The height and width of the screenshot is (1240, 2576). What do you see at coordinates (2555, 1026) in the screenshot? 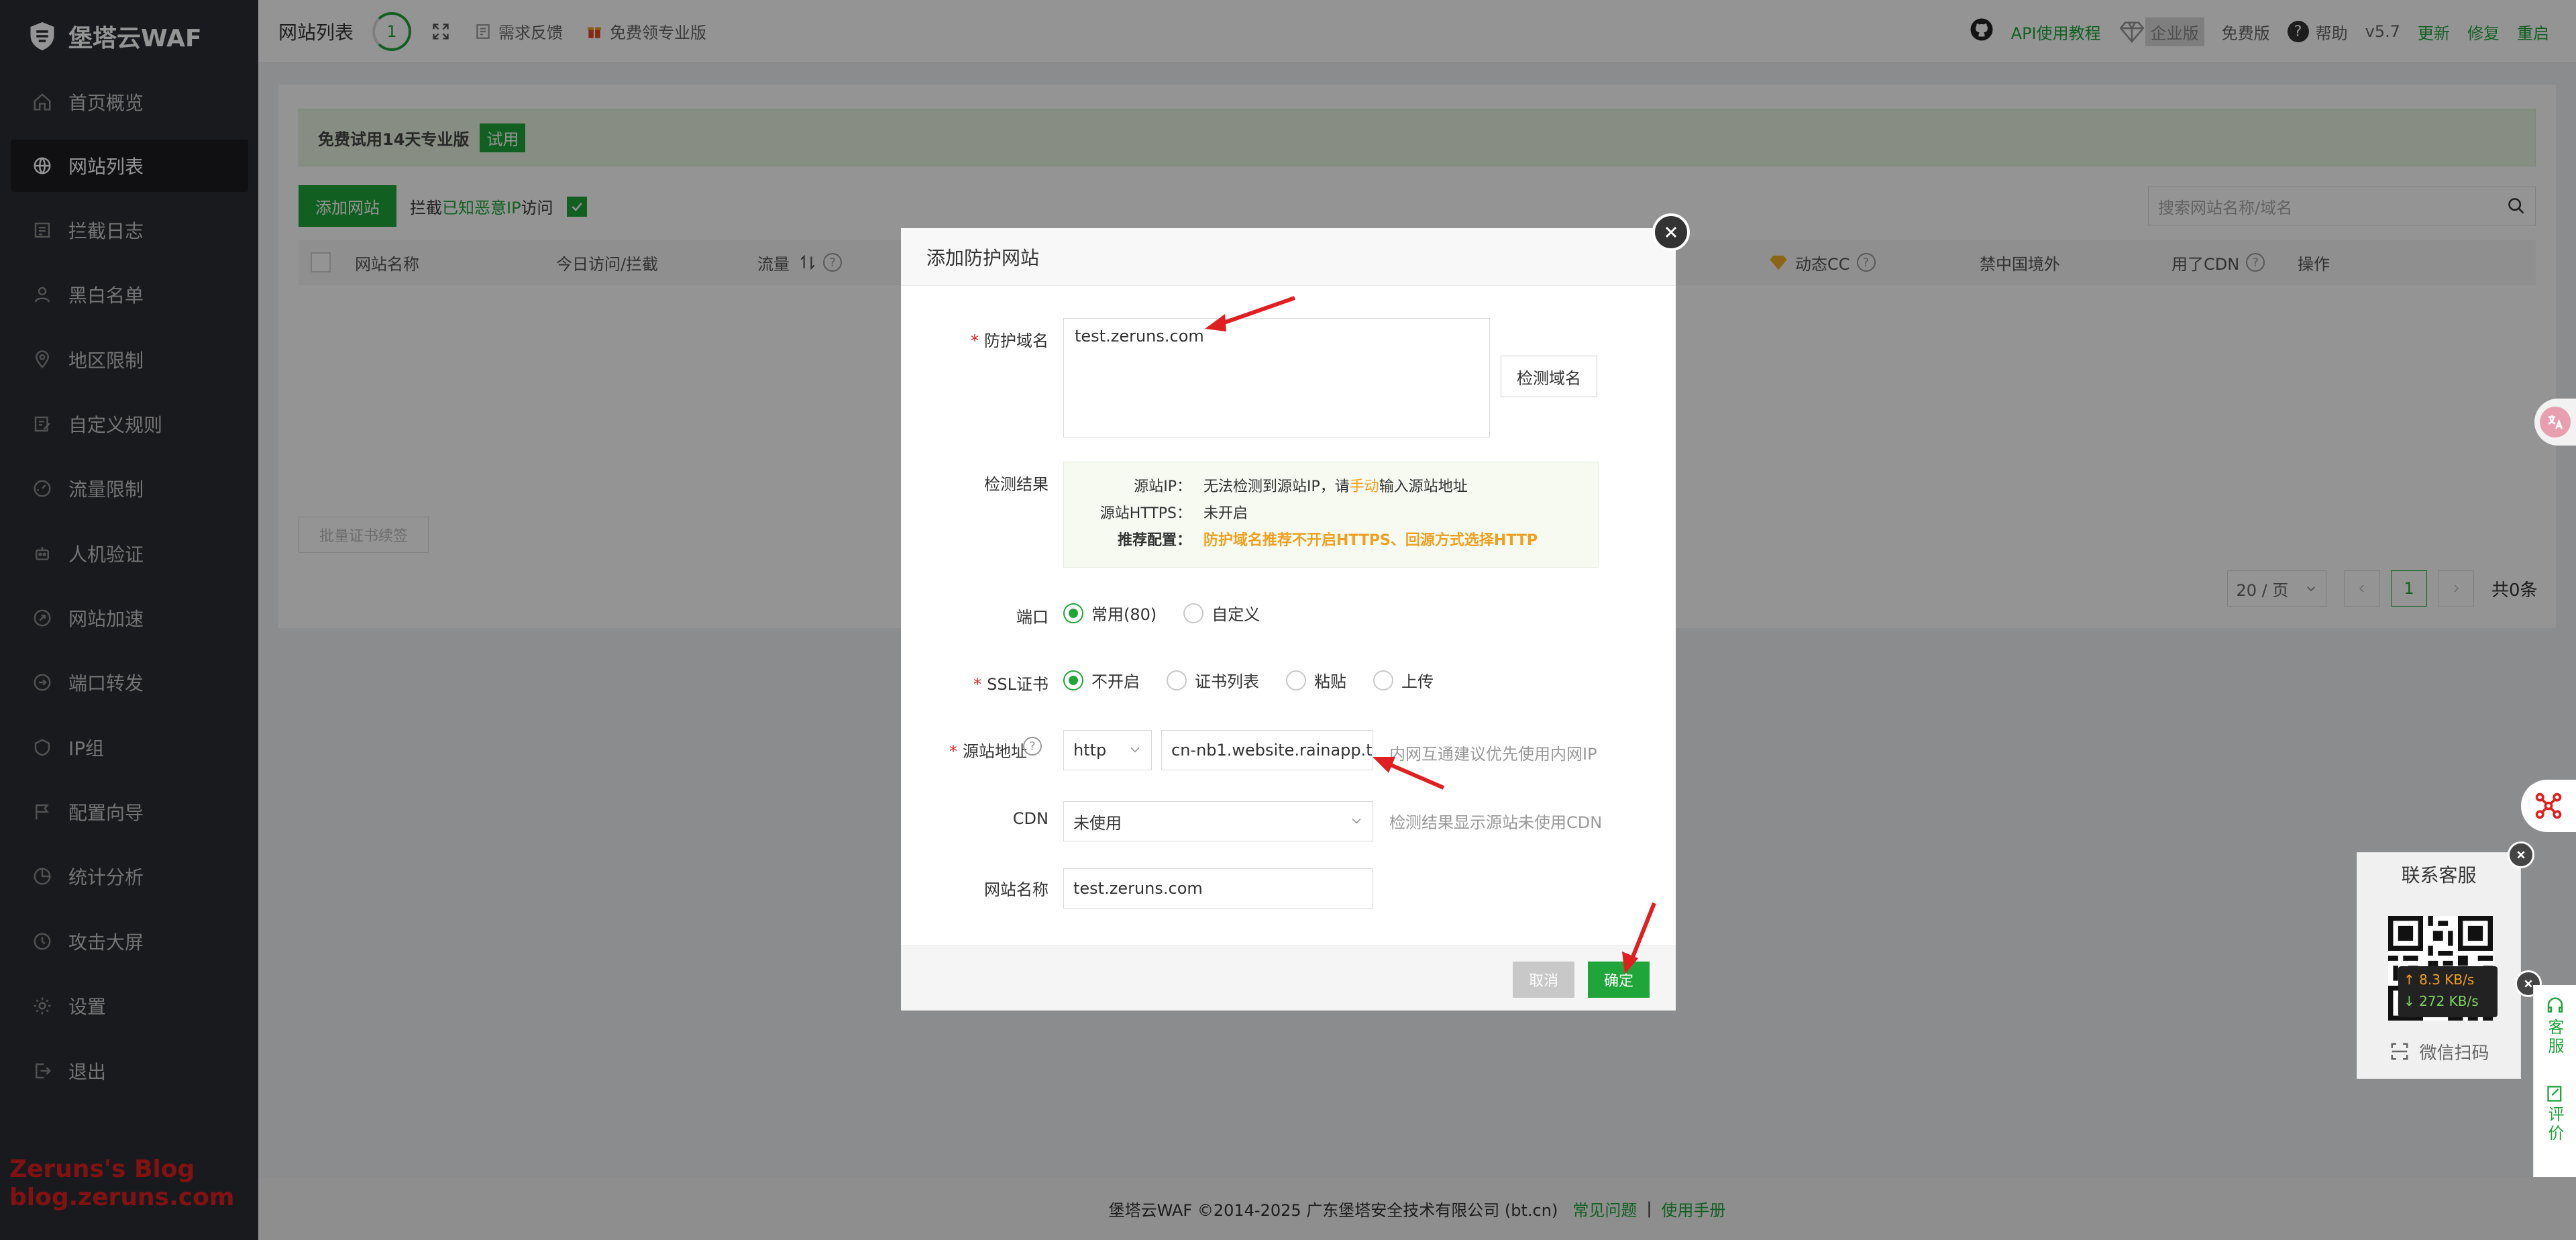
I see `chat-service-button: 客服` at bounding box center [2555, 1026].